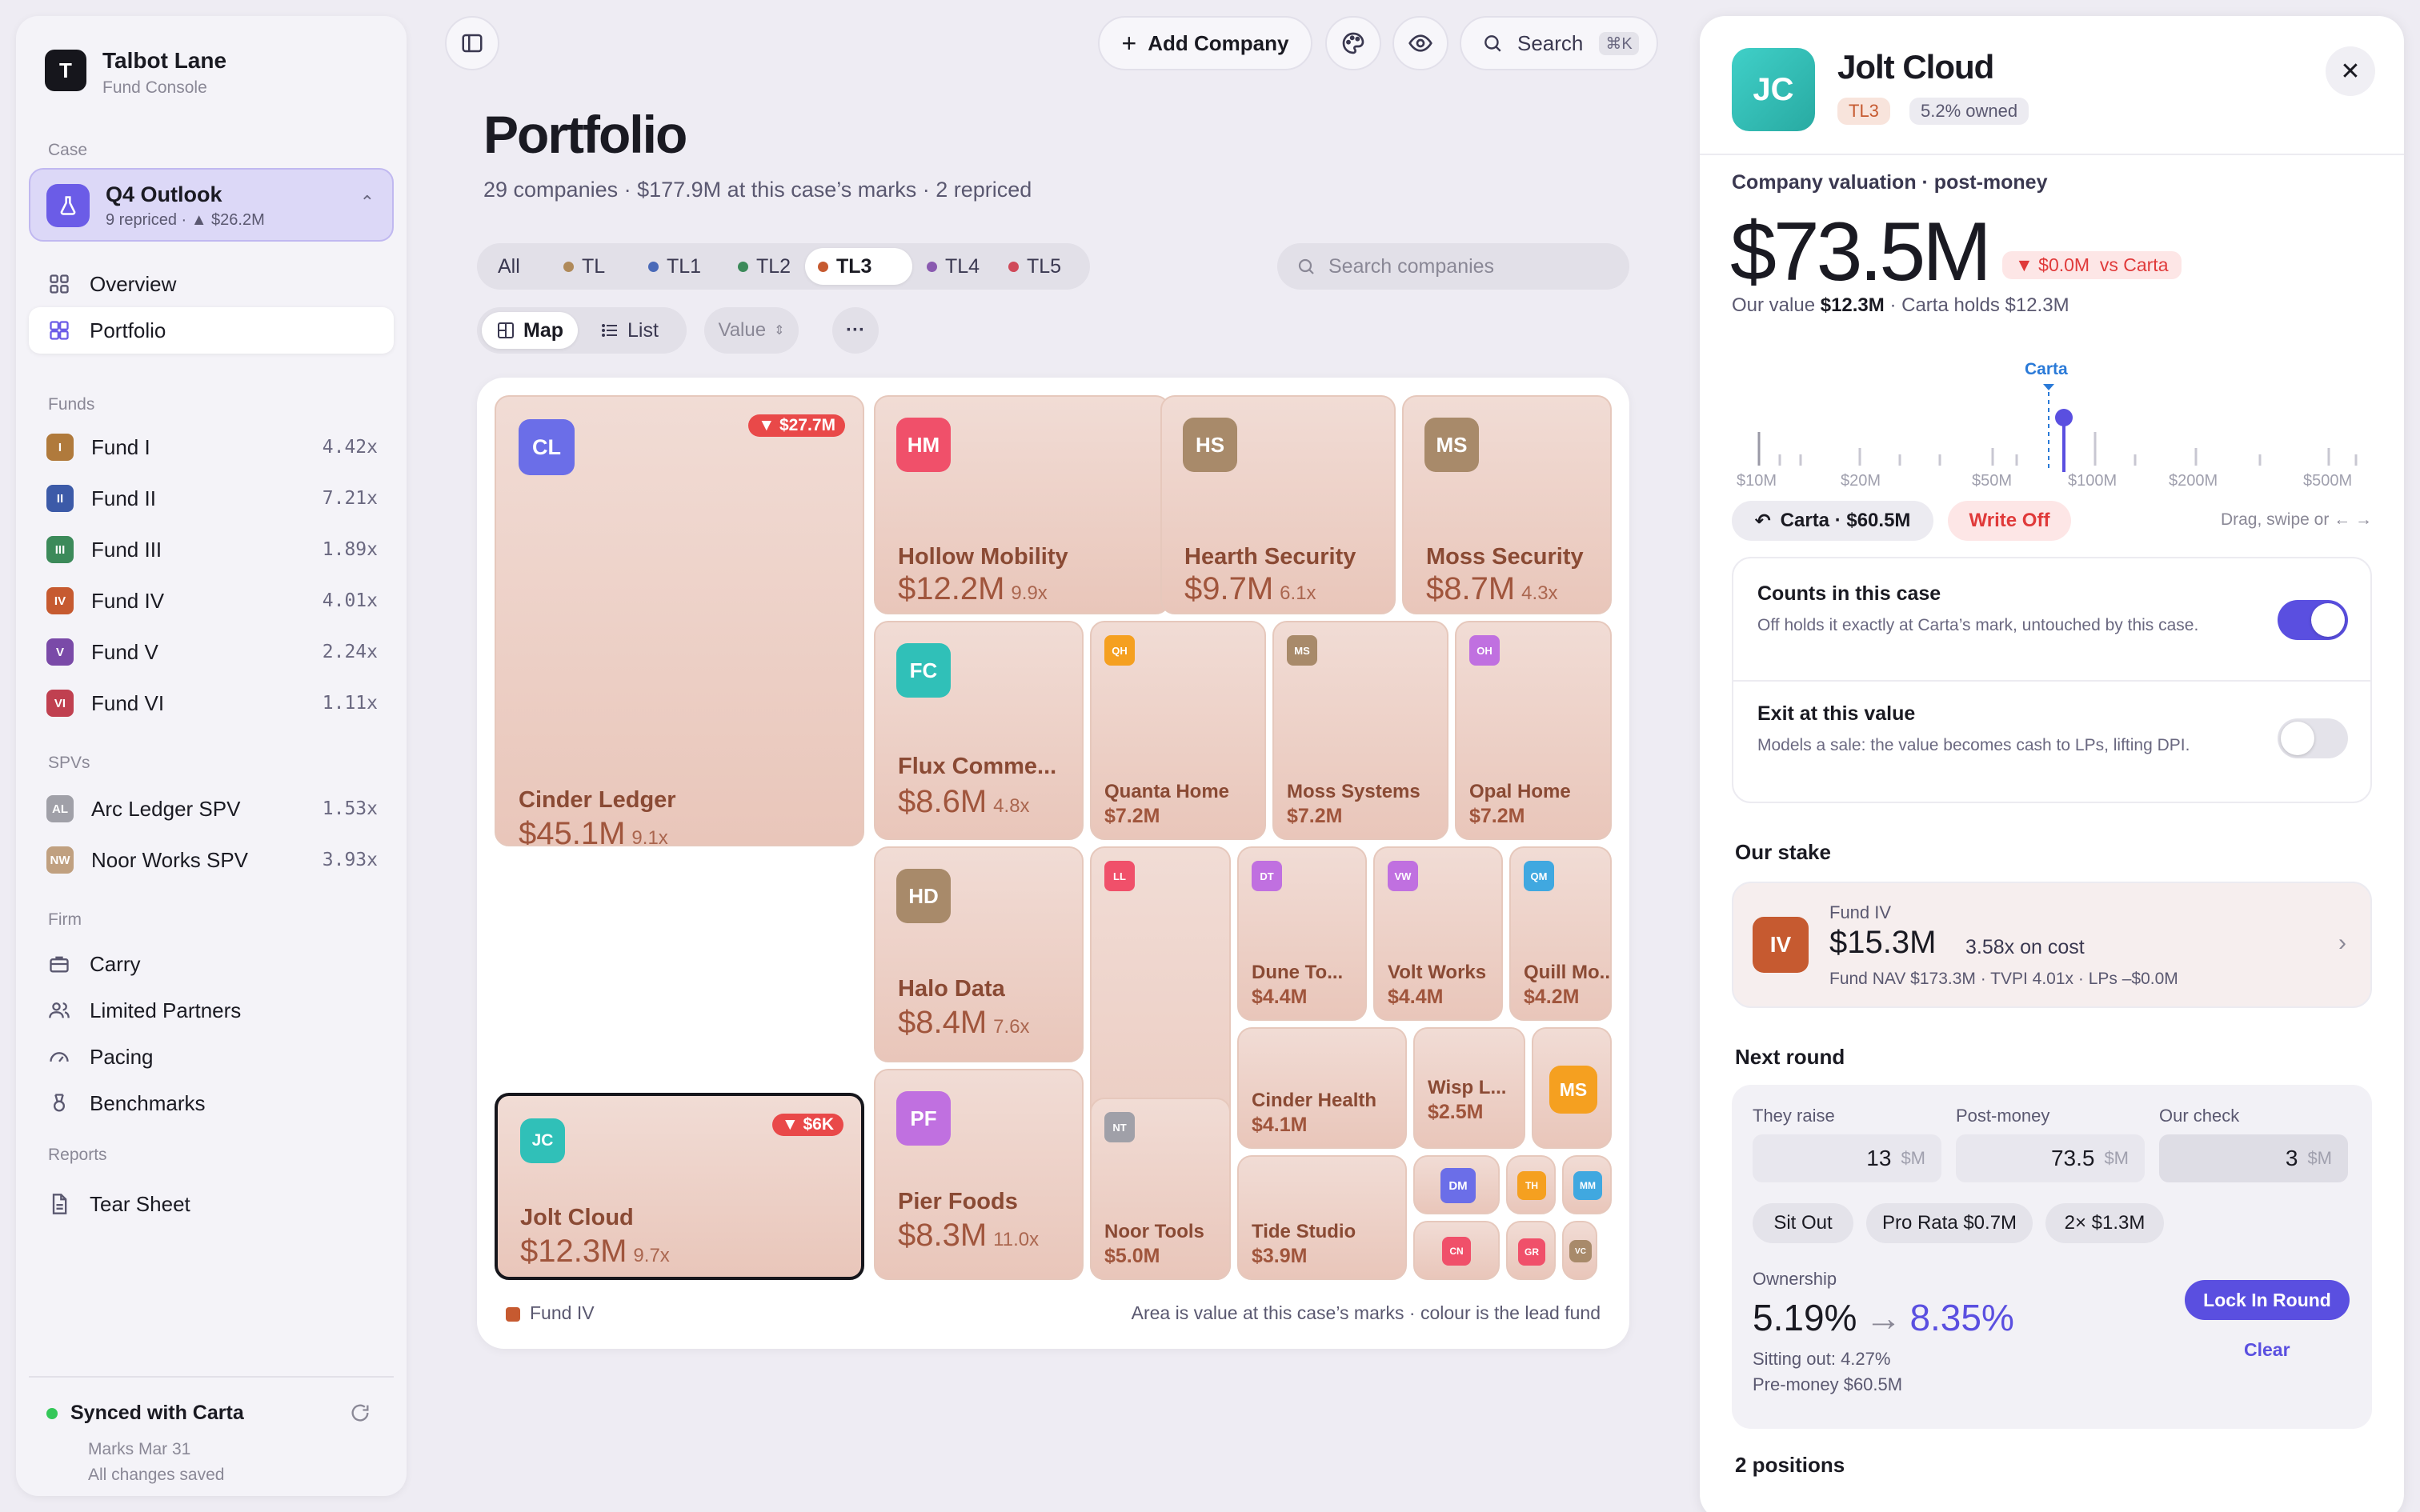  What do you see at coordinates (751, 330) in the screenshot?
I see `sort-select: Value ⇕` at bounding box center [751, 330].